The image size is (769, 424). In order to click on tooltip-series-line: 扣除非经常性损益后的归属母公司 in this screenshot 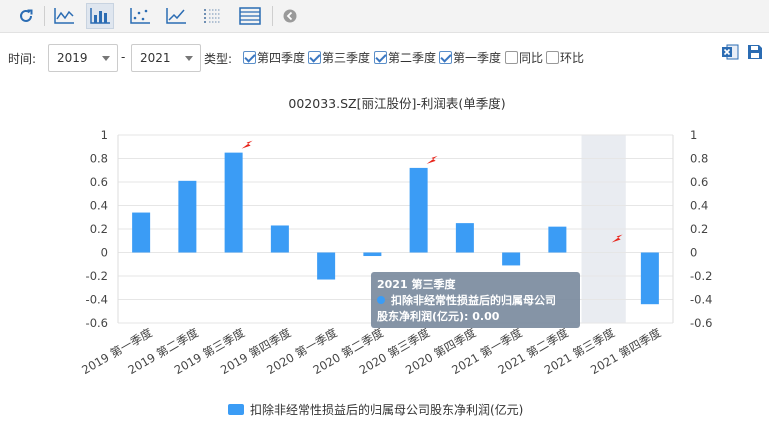, I will do `click(475, 301)`.